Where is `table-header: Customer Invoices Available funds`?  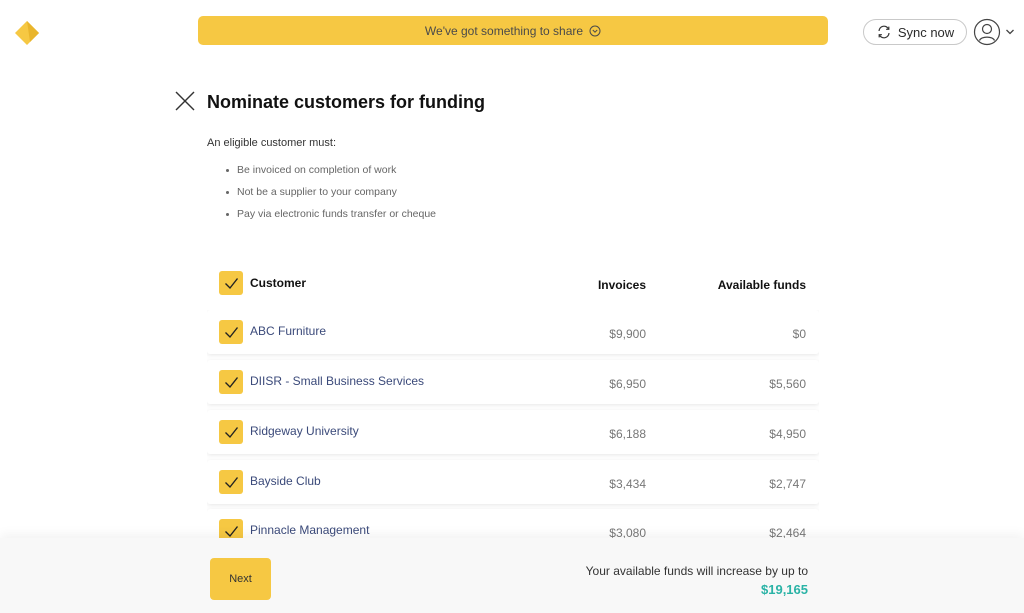 table-header: Customer Invoices Available funds is located at coordinates (513, 284).